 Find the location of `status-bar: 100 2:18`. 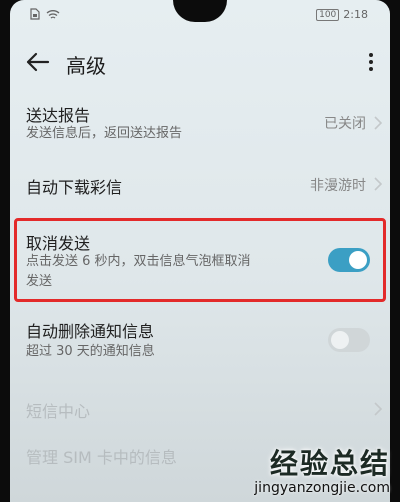

status-bar: 100 2:18 is located at coordinates (200, 16).